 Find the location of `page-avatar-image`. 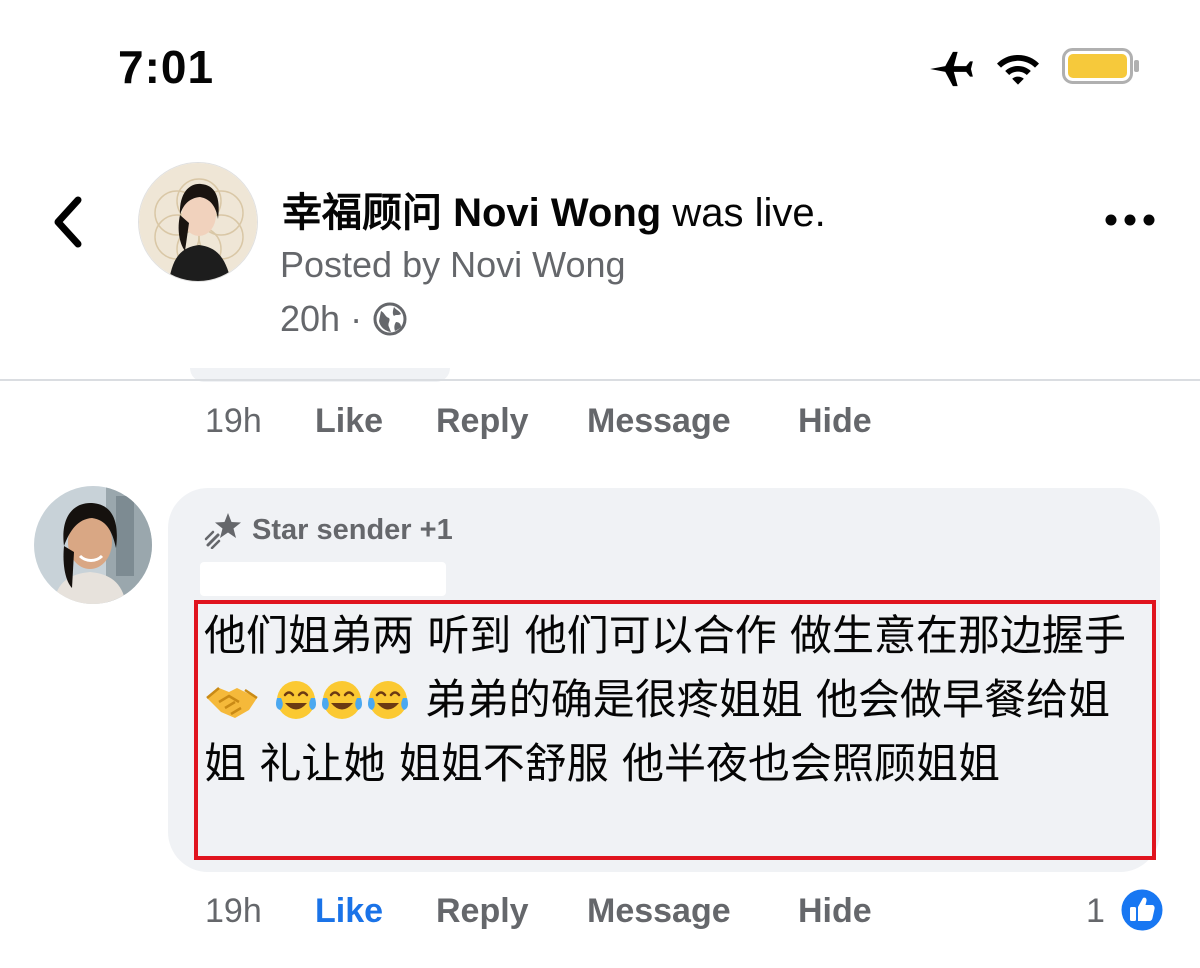

page-avatar-image is located at coordinates (198, 222).